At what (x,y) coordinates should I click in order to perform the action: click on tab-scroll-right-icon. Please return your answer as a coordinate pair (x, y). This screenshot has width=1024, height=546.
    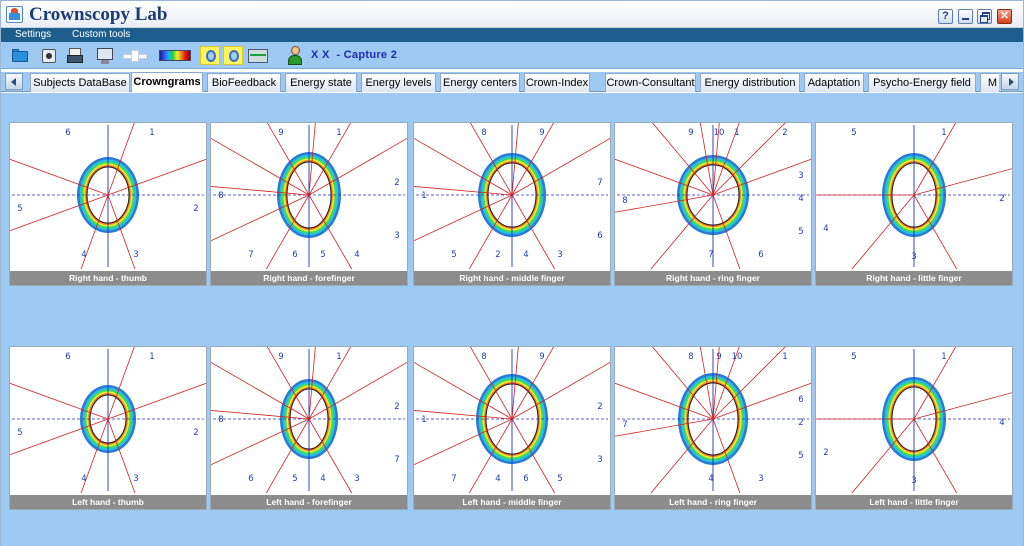
    Looking at the image, I should click on (1010, 81).